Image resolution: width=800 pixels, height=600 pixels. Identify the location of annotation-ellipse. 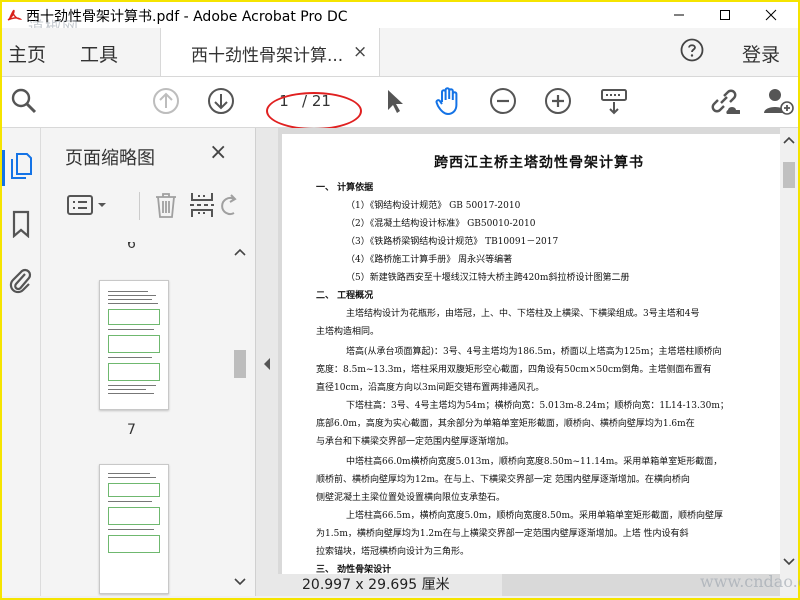
(314, 111).